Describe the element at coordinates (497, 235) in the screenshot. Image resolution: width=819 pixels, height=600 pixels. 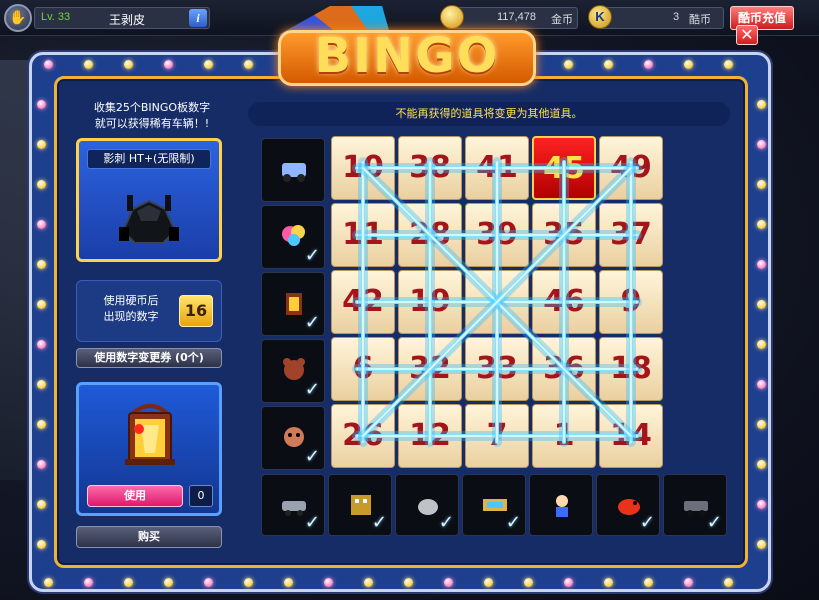
I see `bingo-cell: 39` at that location.